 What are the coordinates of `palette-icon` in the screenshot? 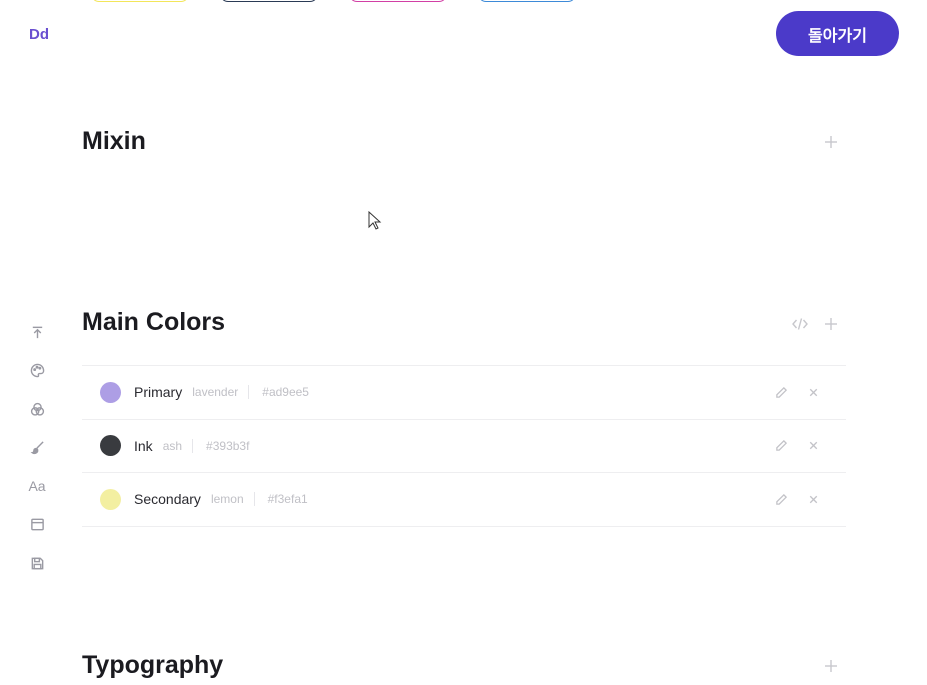 It's located at (37, 371).